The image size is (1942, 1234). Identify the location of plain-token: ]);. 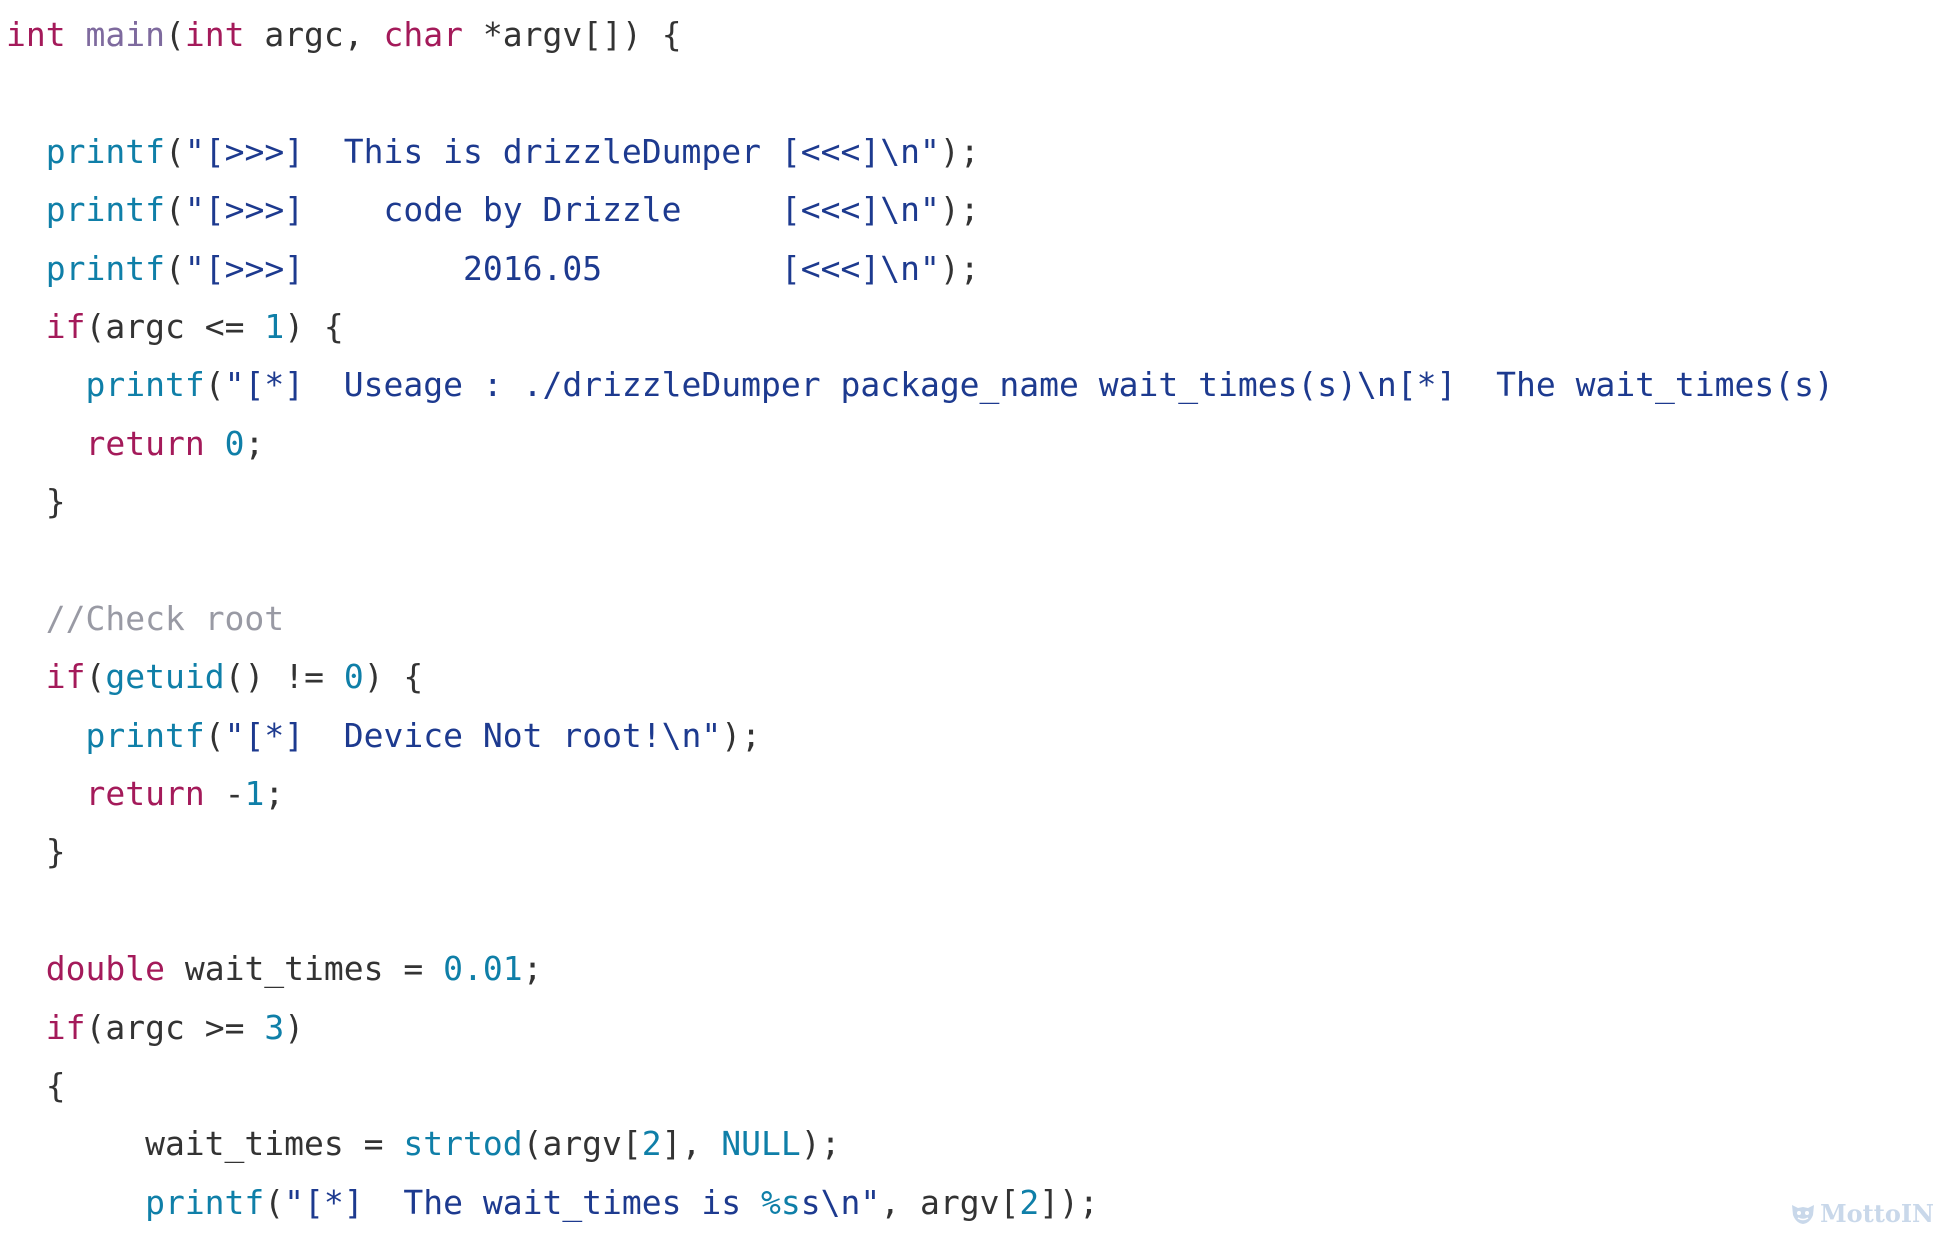
(1069, 1202).